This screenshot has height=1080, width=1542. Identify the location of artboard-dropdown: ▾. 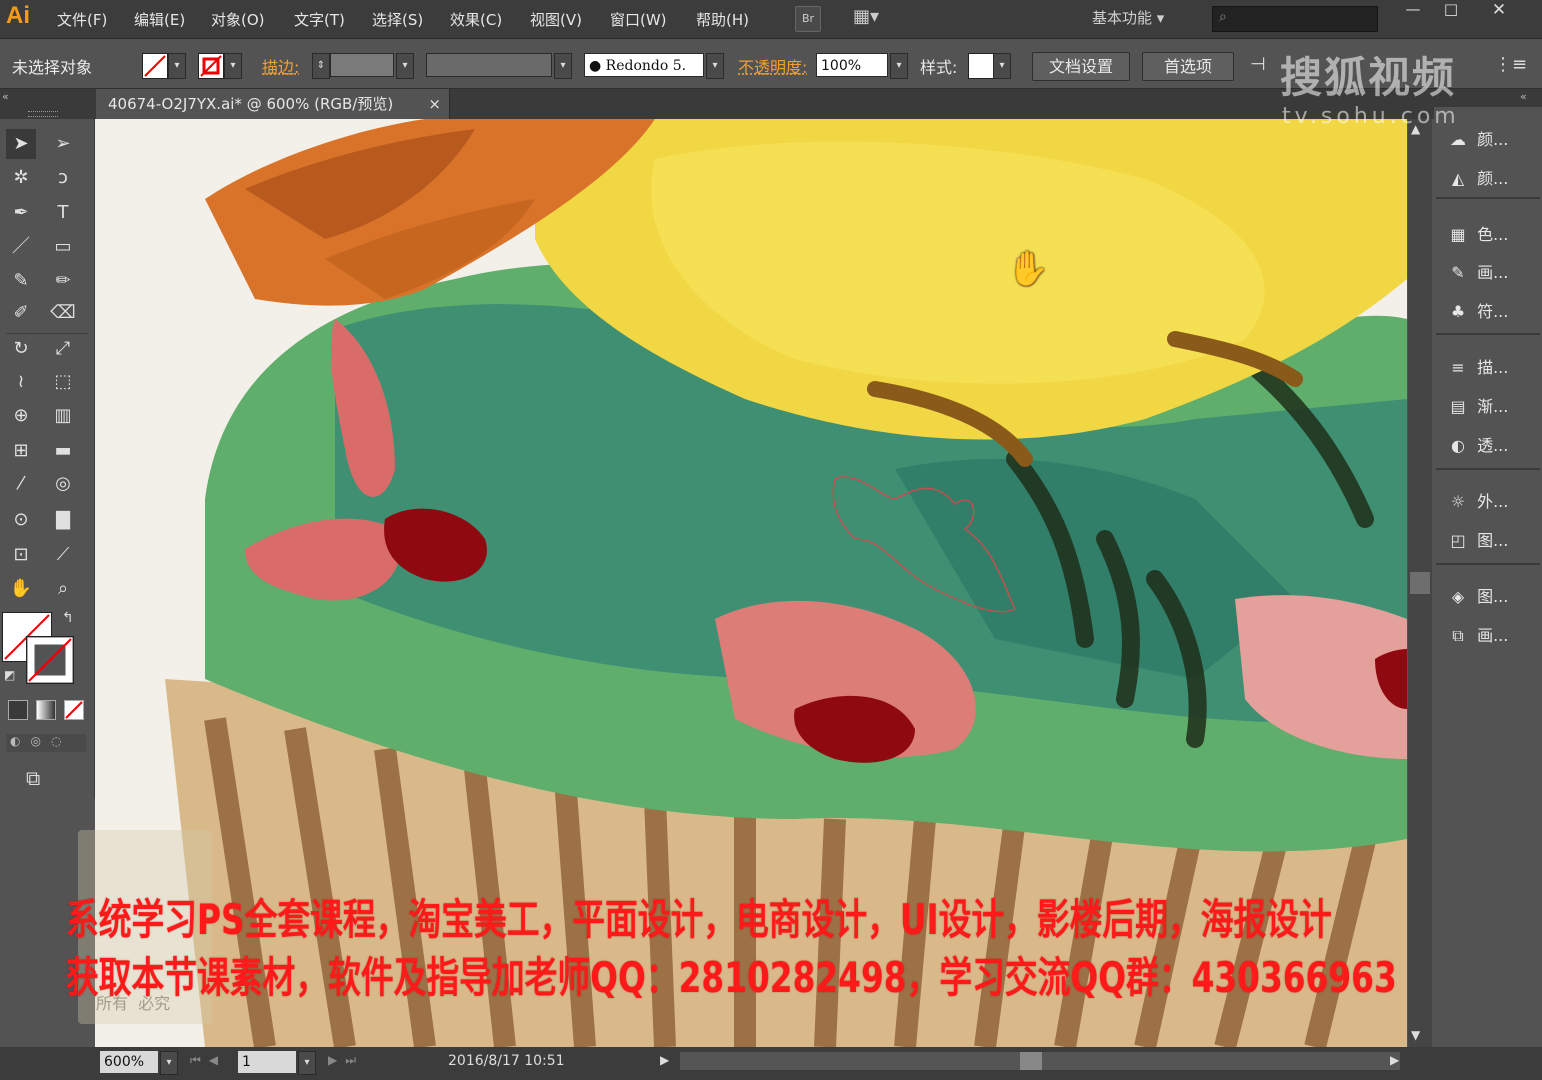
(307, 1063).